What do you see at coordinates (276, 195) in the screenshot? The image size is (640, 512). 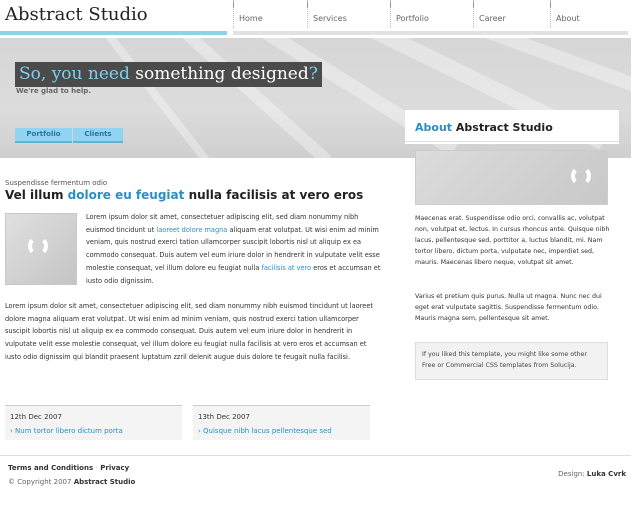 I see `article-title-part2: nulla facilisis at vero eros` at bounding box center [276, 195].